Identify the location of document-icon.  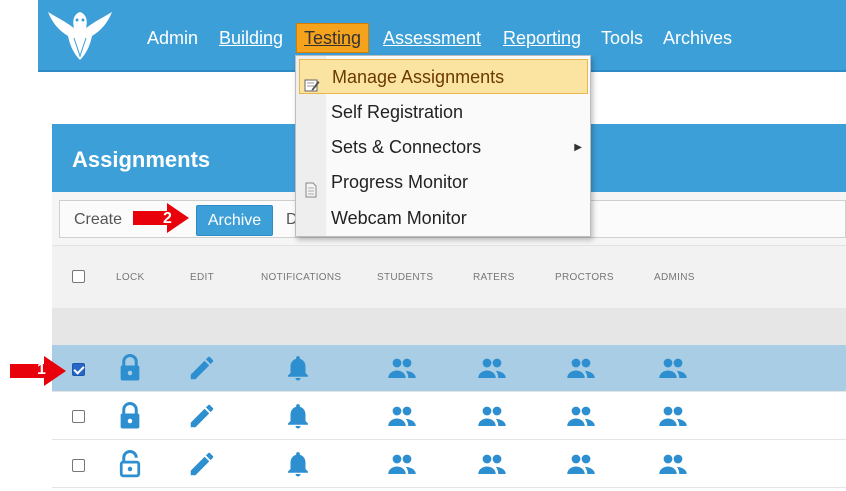
(311, 186).